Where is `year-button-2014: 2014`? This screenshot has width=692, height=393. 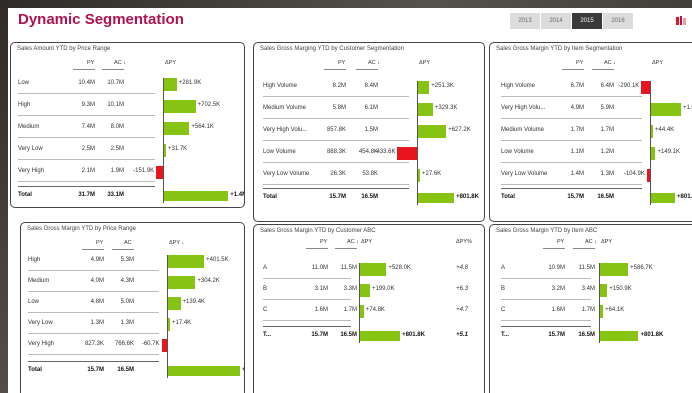 year-button-2014: 2014 is located at coordinates (556, 21).